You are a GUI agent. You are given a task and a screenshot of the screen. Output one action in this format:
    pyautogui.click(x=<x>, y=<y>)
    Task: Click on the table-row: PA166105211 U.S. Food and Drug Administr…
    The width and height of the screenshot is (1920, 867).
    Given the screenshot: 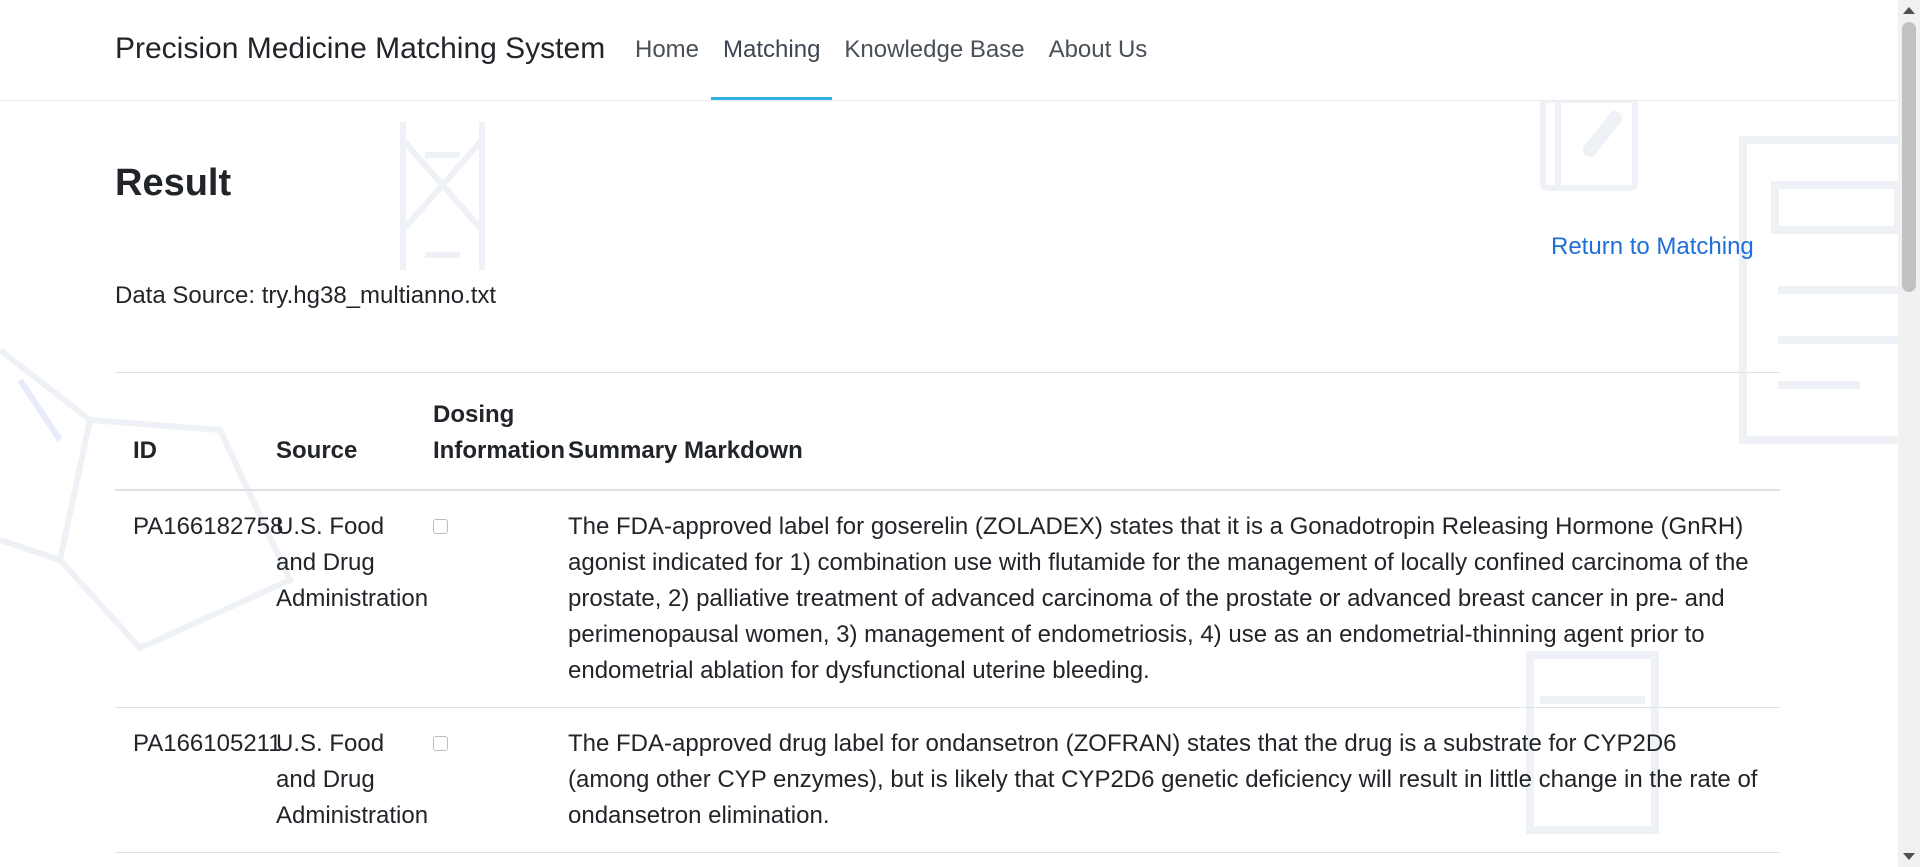 What is the action you would take?
    pyautogui.click(x=947, y=780)
    